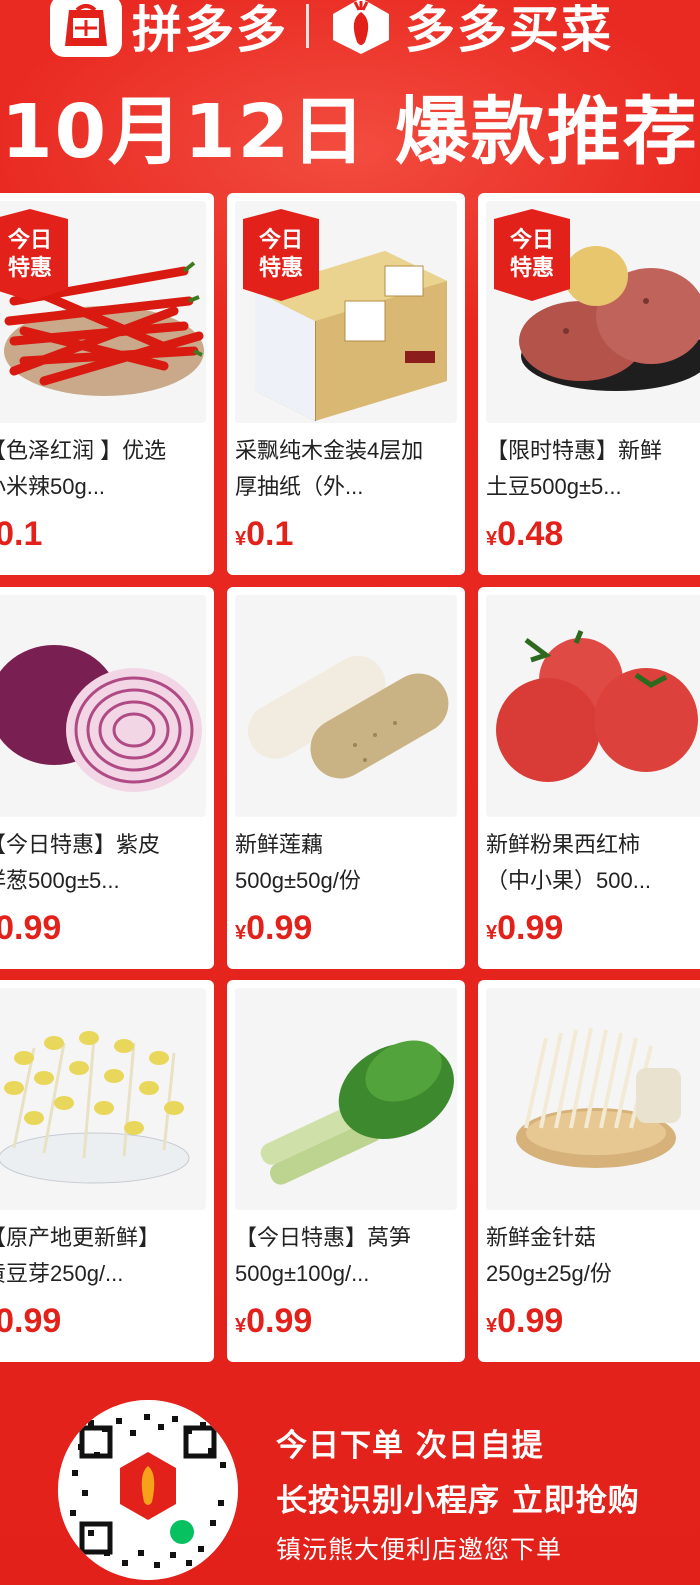 The image size is (700, 1585). I want to click on product-card: 今日特惠 【色泽红润 】优选小米辣50g... ¥0.1, so click(107, 384).